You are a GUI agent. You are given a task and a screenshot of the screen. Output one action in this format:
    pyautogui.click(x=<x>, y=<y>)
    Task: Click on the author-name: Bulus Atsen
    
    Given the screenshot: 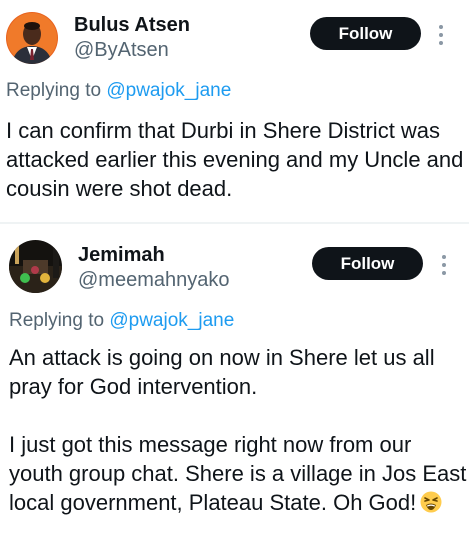 What is the action you would take?
    pyautogui.click(x=132, y=25)
    